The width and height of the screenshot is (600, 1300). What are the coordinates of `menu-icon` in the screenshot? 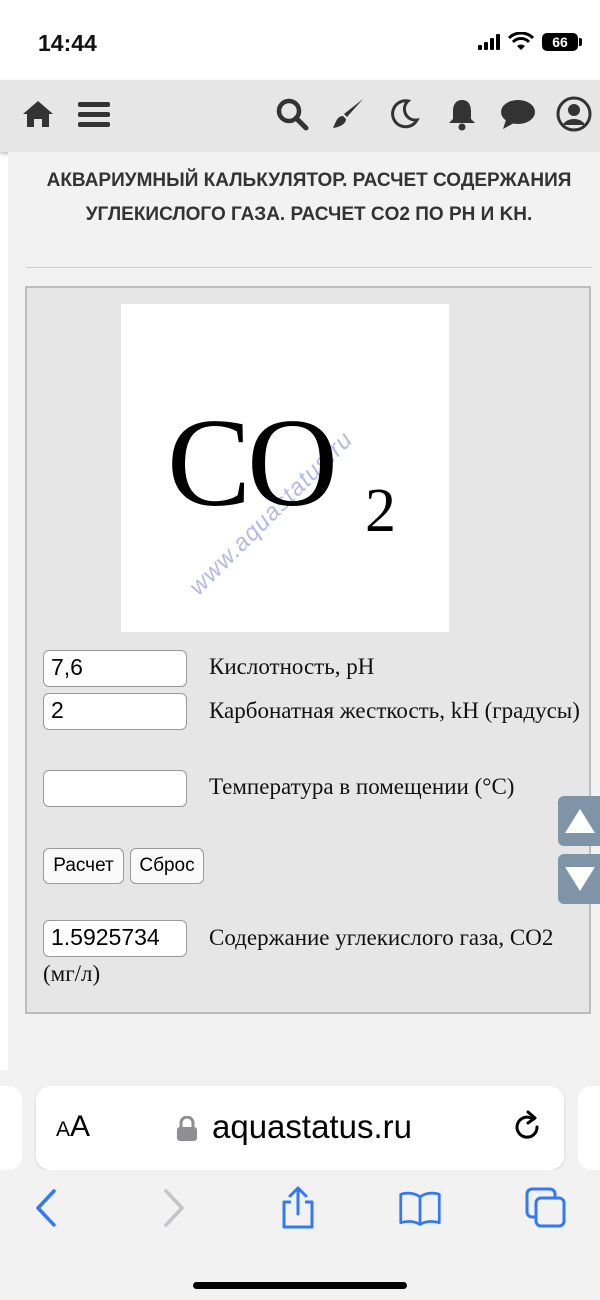 It's located at (94, 114).